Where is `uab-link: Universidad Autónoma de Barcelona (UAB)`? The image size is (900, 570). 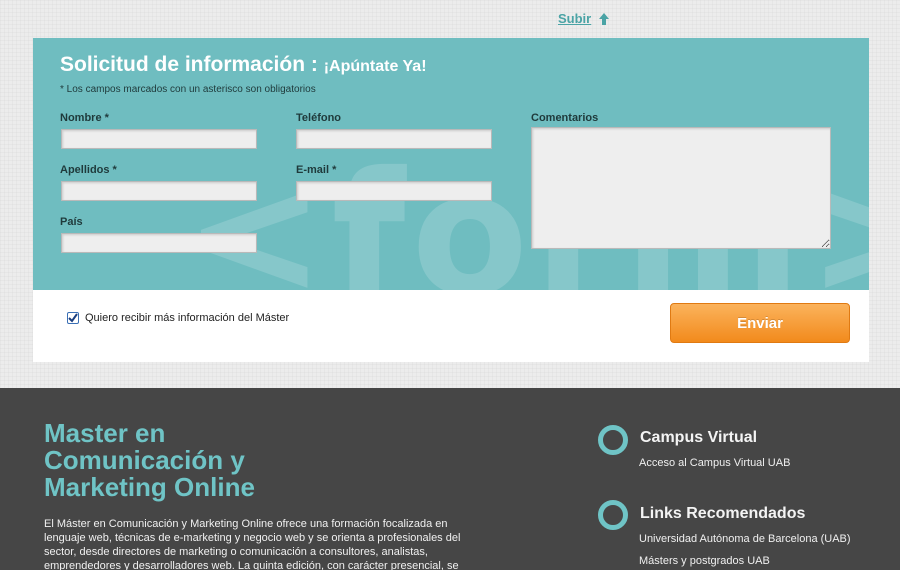
uab-link: Universidad Autónoma de Barcelona (UAB) is located at coordinates (745, 539).